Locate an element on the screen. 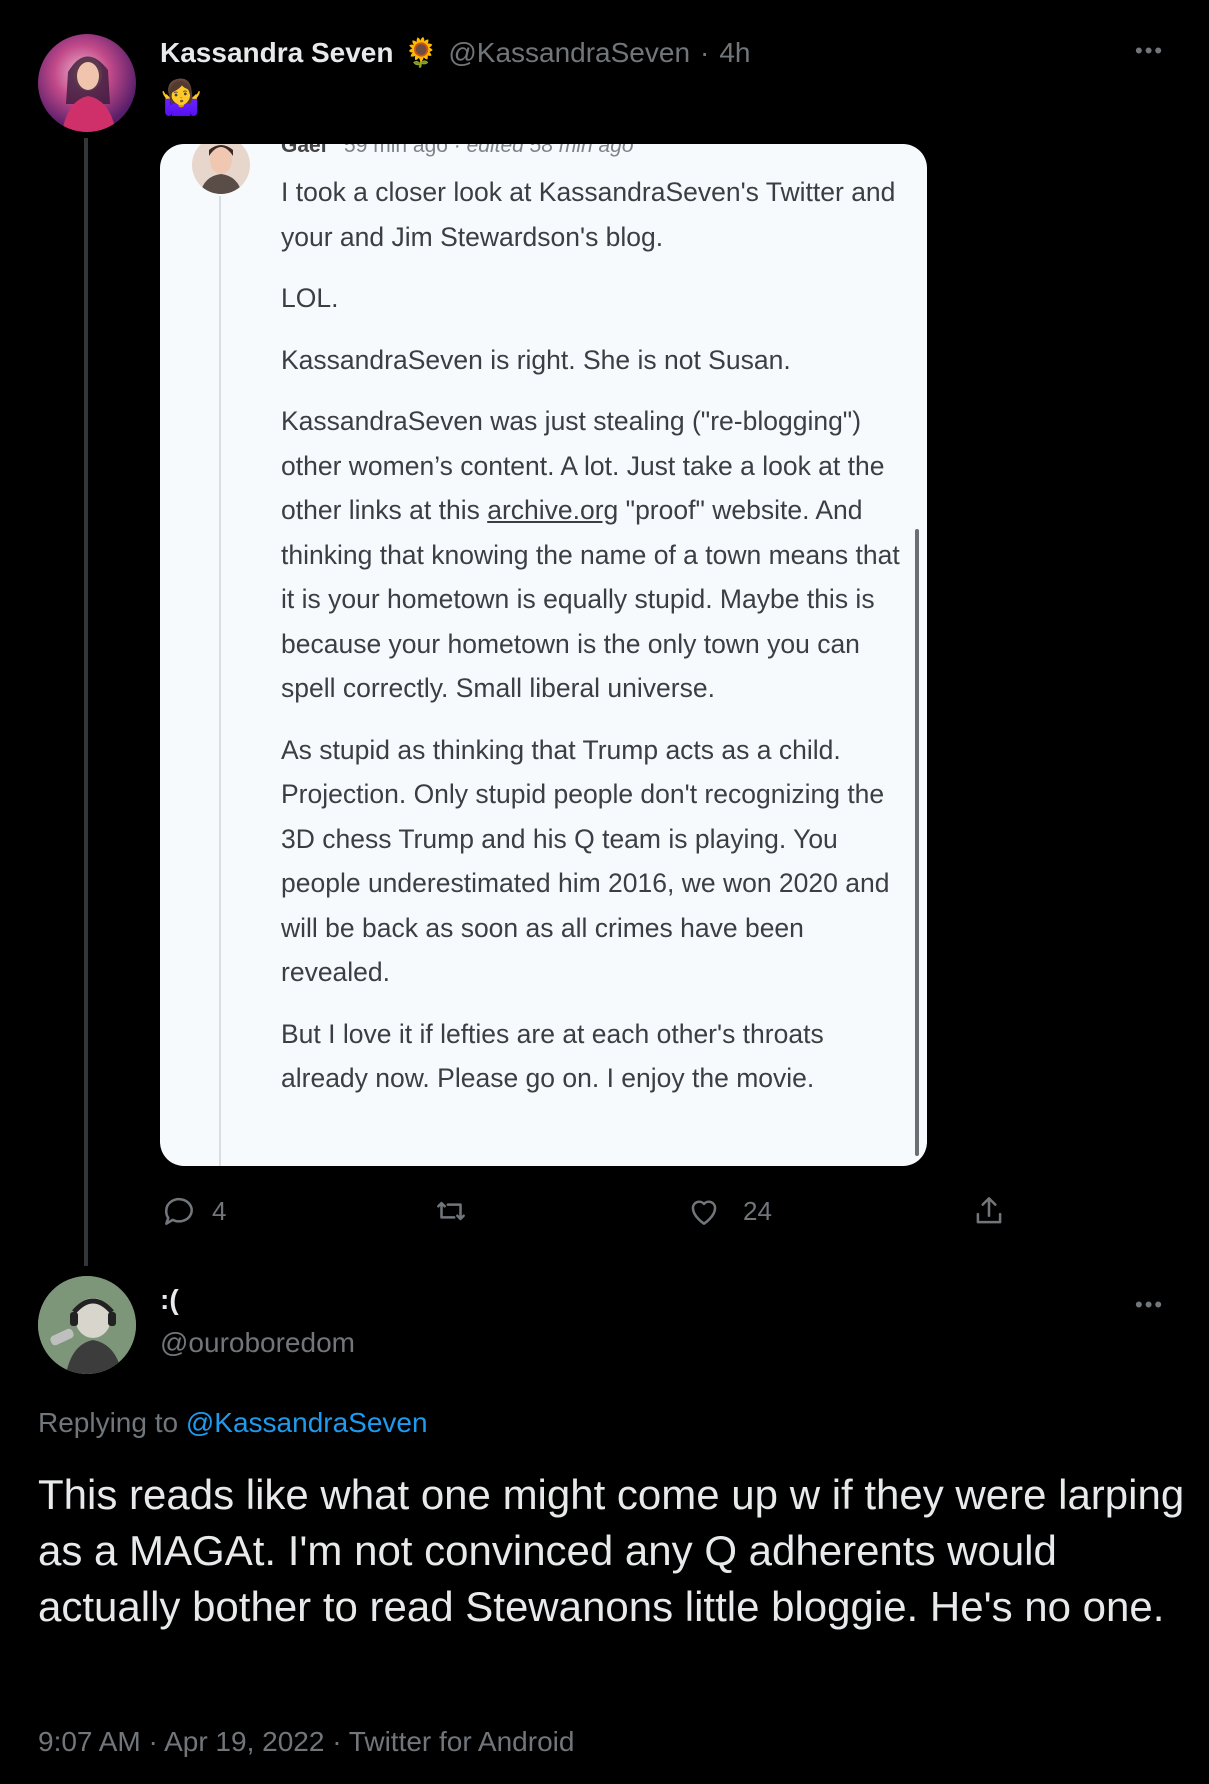 The height and width of the screenshot is (1784, 1209). handle: @KassandraSeven is located at coordinates (569, 53).